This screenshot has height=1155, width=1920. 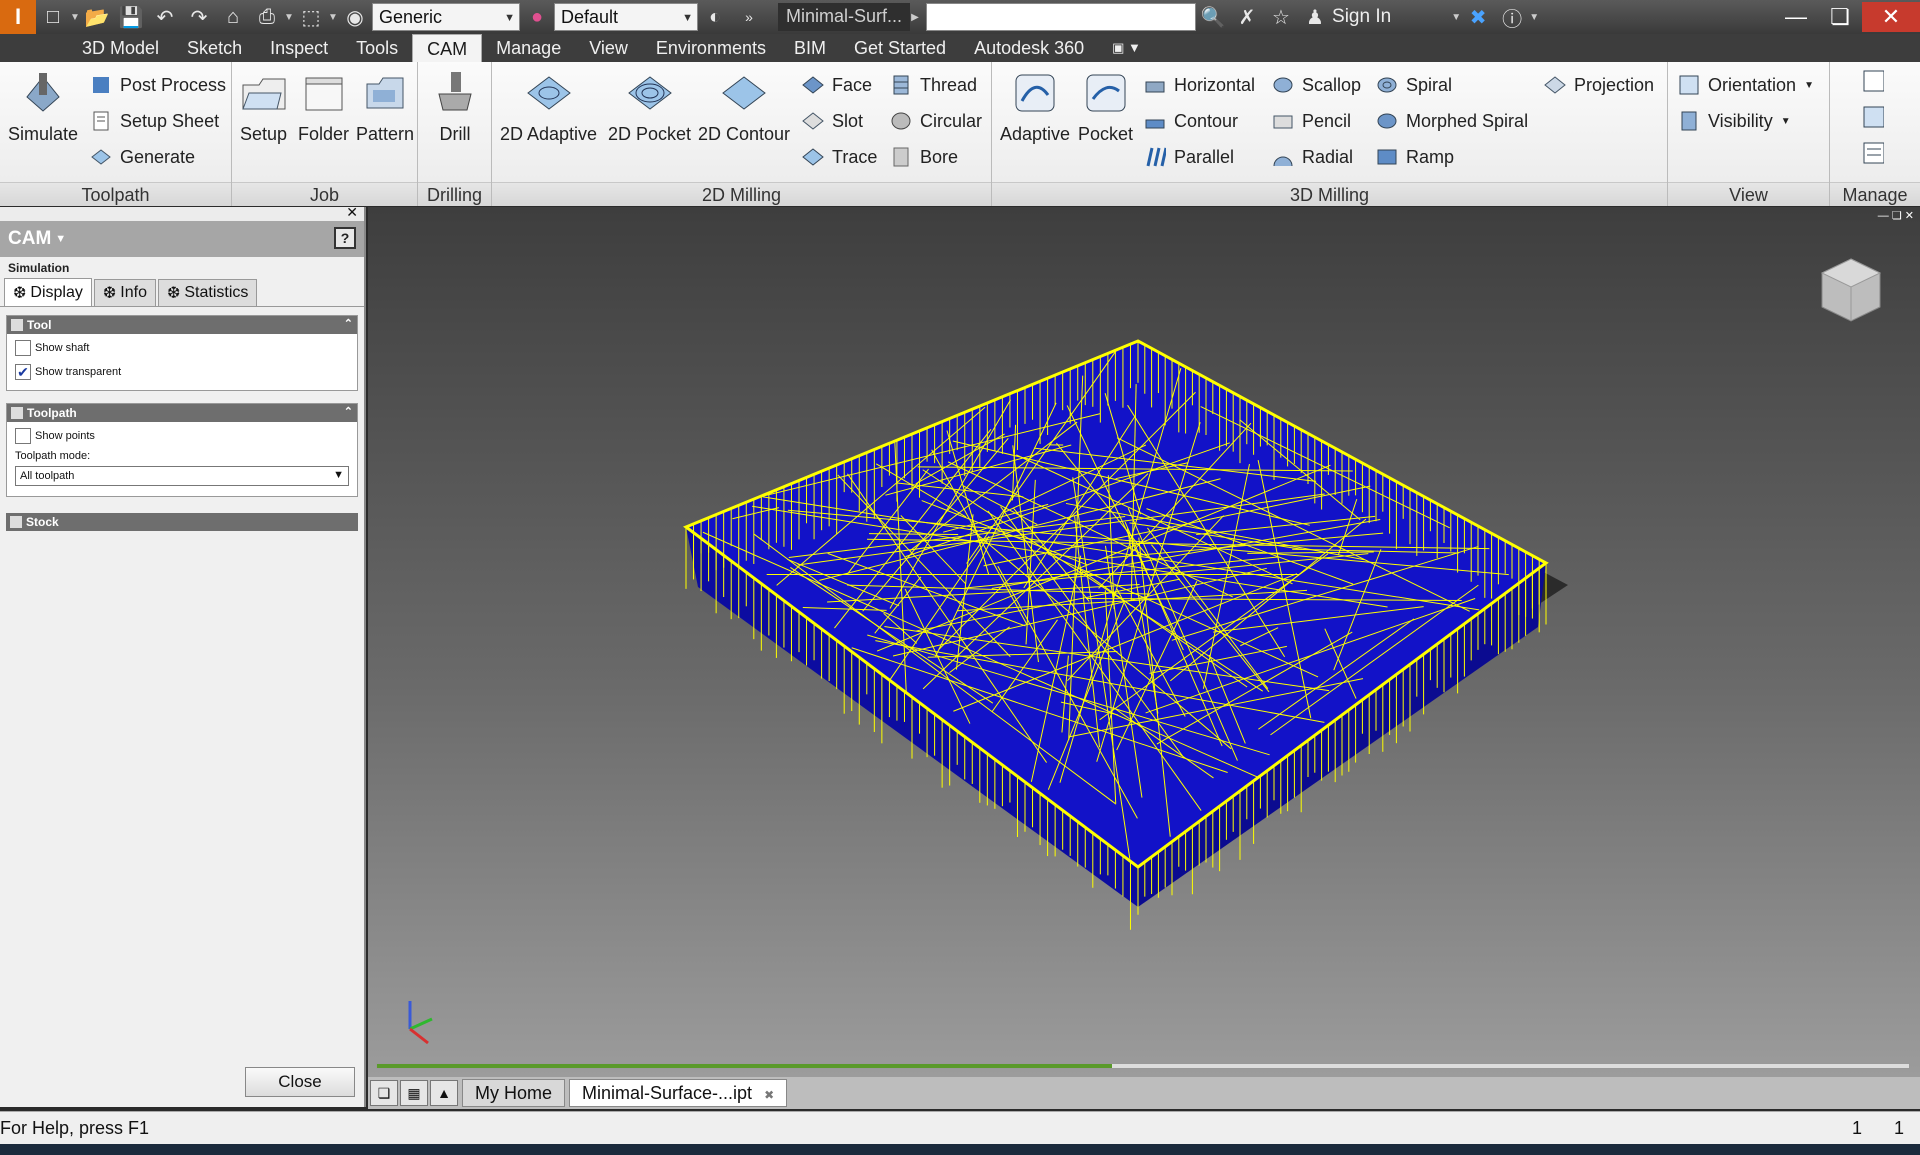 What do you see at coordinates (649, 107) in the screenshot?
I see `2d-pocket-button: 2D Pocket` at bounding box center [649, 107].